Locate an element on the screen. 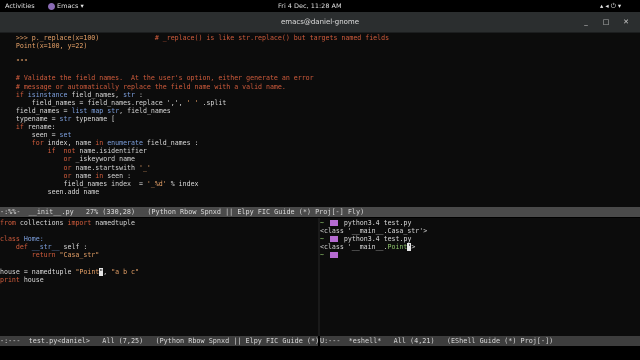 This screenshot has height=360, width=640. chevron-down-icon: ▾ is located at coordinates (619, 6).